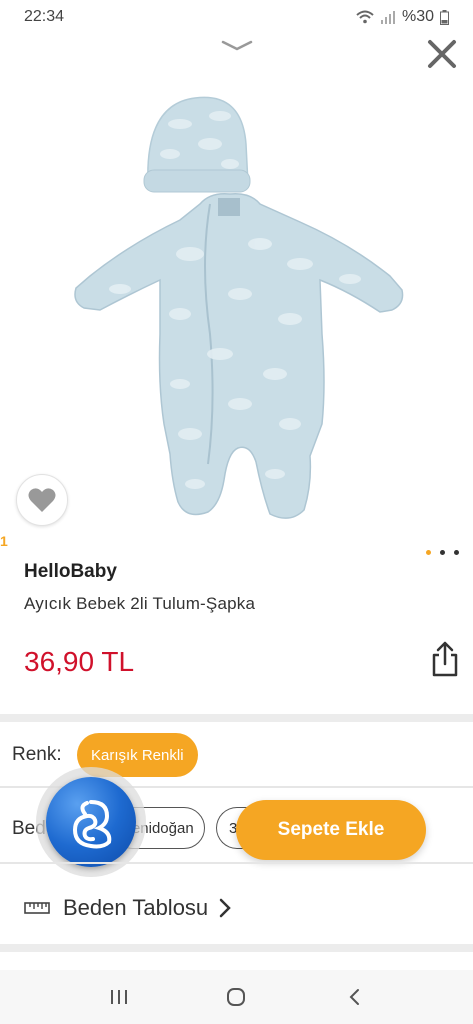 Image resolution: width=473 pixels, height=1024 pixels. I want to click on close-button, so click(442, 54).